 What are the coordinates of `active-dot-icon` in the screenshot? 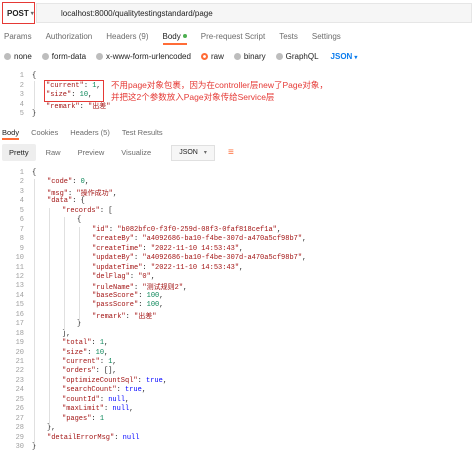 It's located at (184, 36).